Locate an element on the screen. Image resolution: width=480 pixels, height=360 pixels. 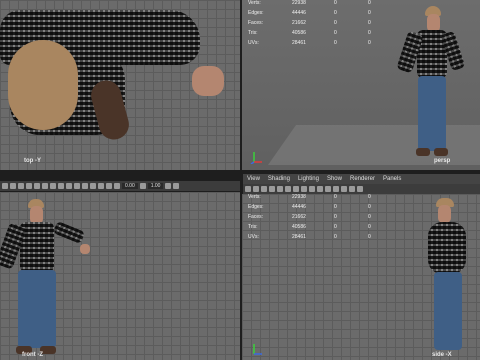
panel-menu-lighting: Lighting is located at coordinates (308, 179).